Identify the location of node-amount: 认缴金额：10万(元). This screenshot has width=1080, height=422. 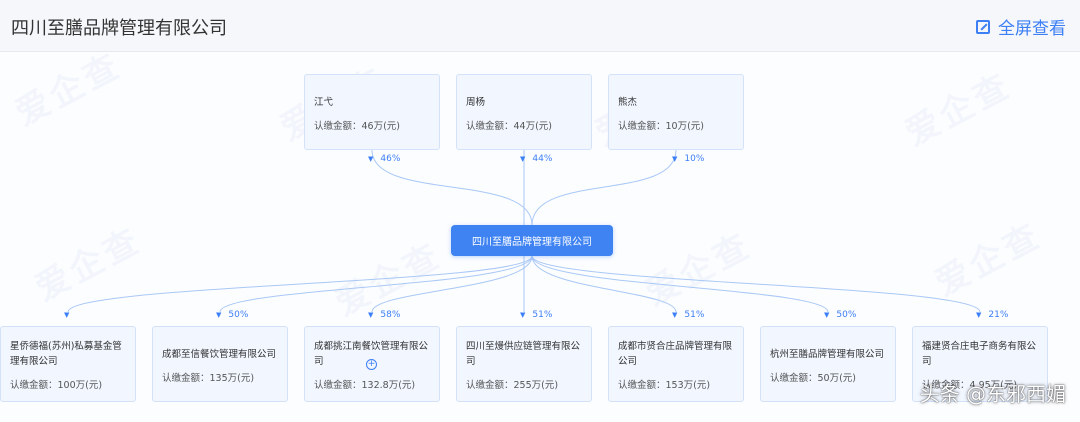
(661, 126).